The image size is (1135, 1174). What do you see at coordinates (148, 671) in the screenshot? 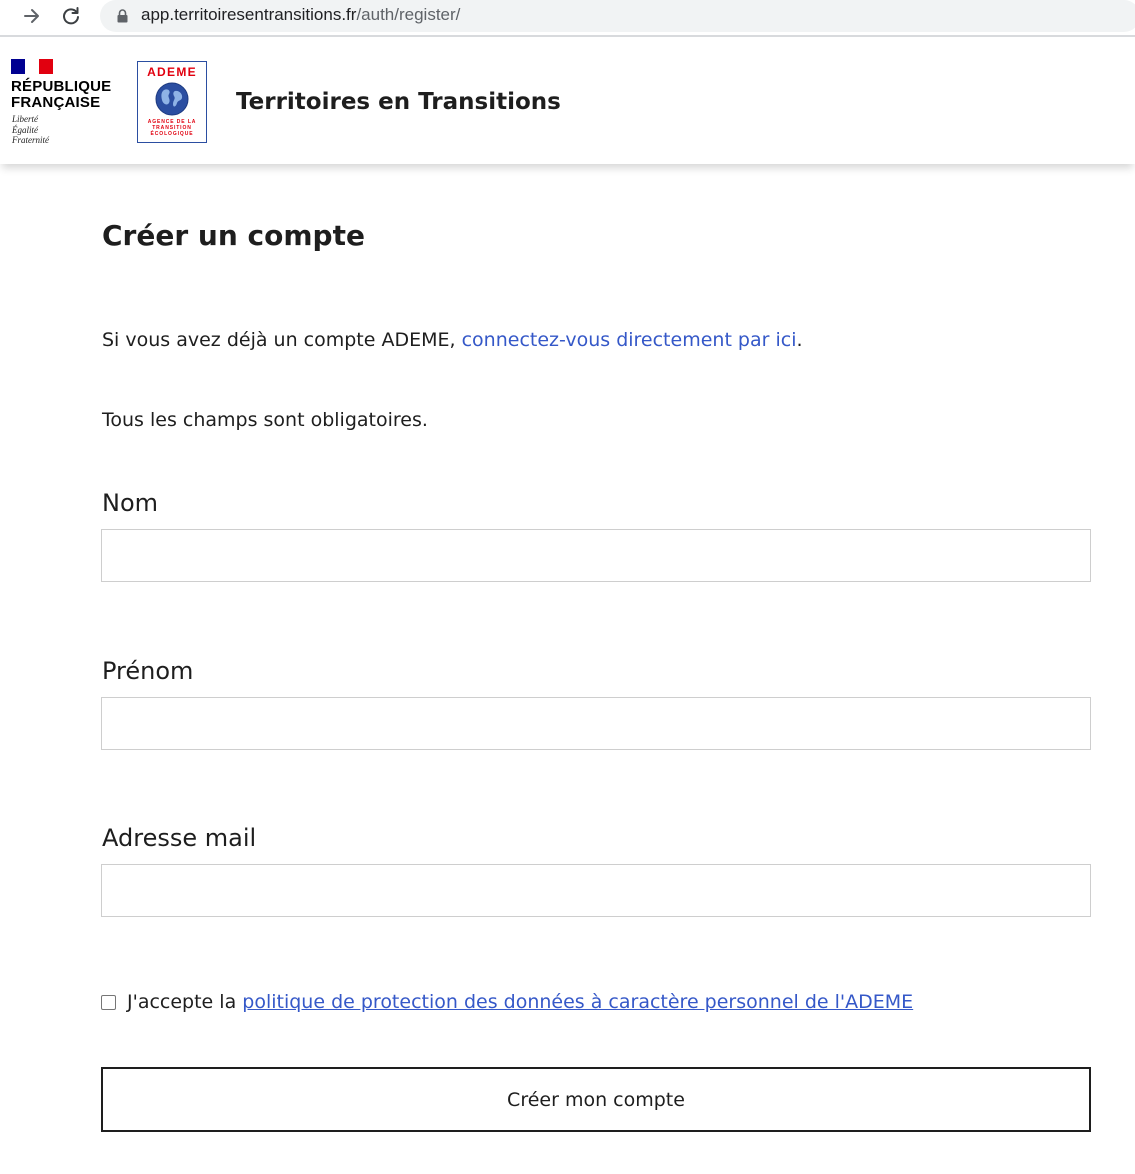
I see `prenom-label: Prénom` at bounding box center [148, 671].